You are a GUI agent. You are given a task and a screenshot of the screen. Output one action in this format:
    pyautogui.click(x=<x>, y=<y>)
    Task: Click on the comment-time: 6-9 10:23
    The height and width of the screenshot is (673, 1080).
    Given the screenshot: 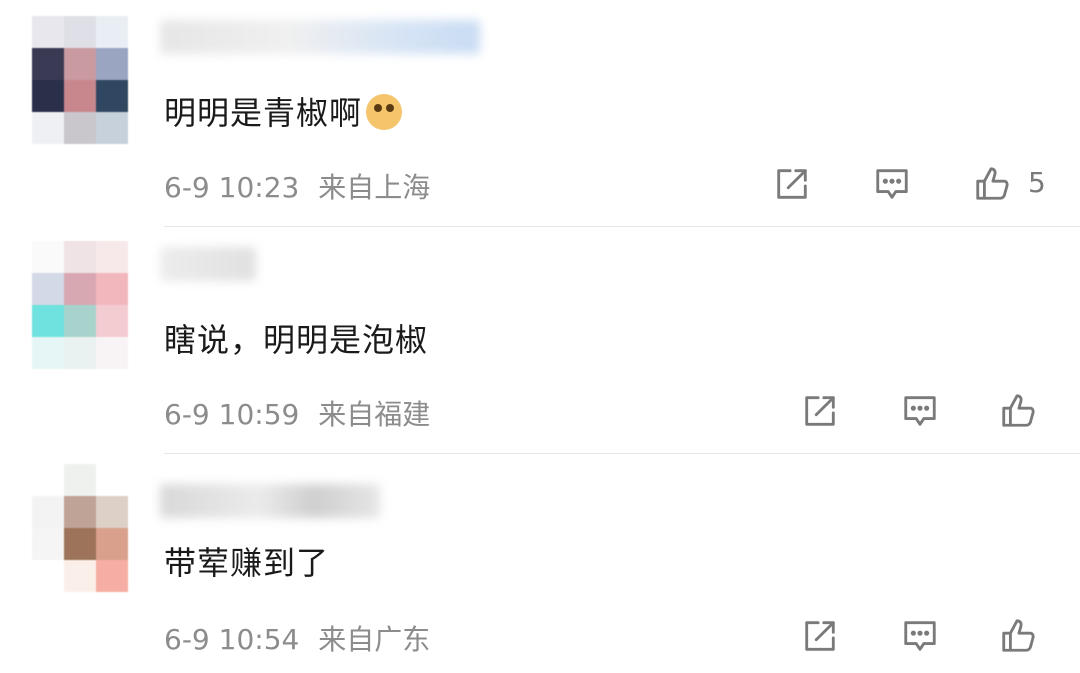 What is the action you would take?
    pyautogui.click(x=232, y=187)
    